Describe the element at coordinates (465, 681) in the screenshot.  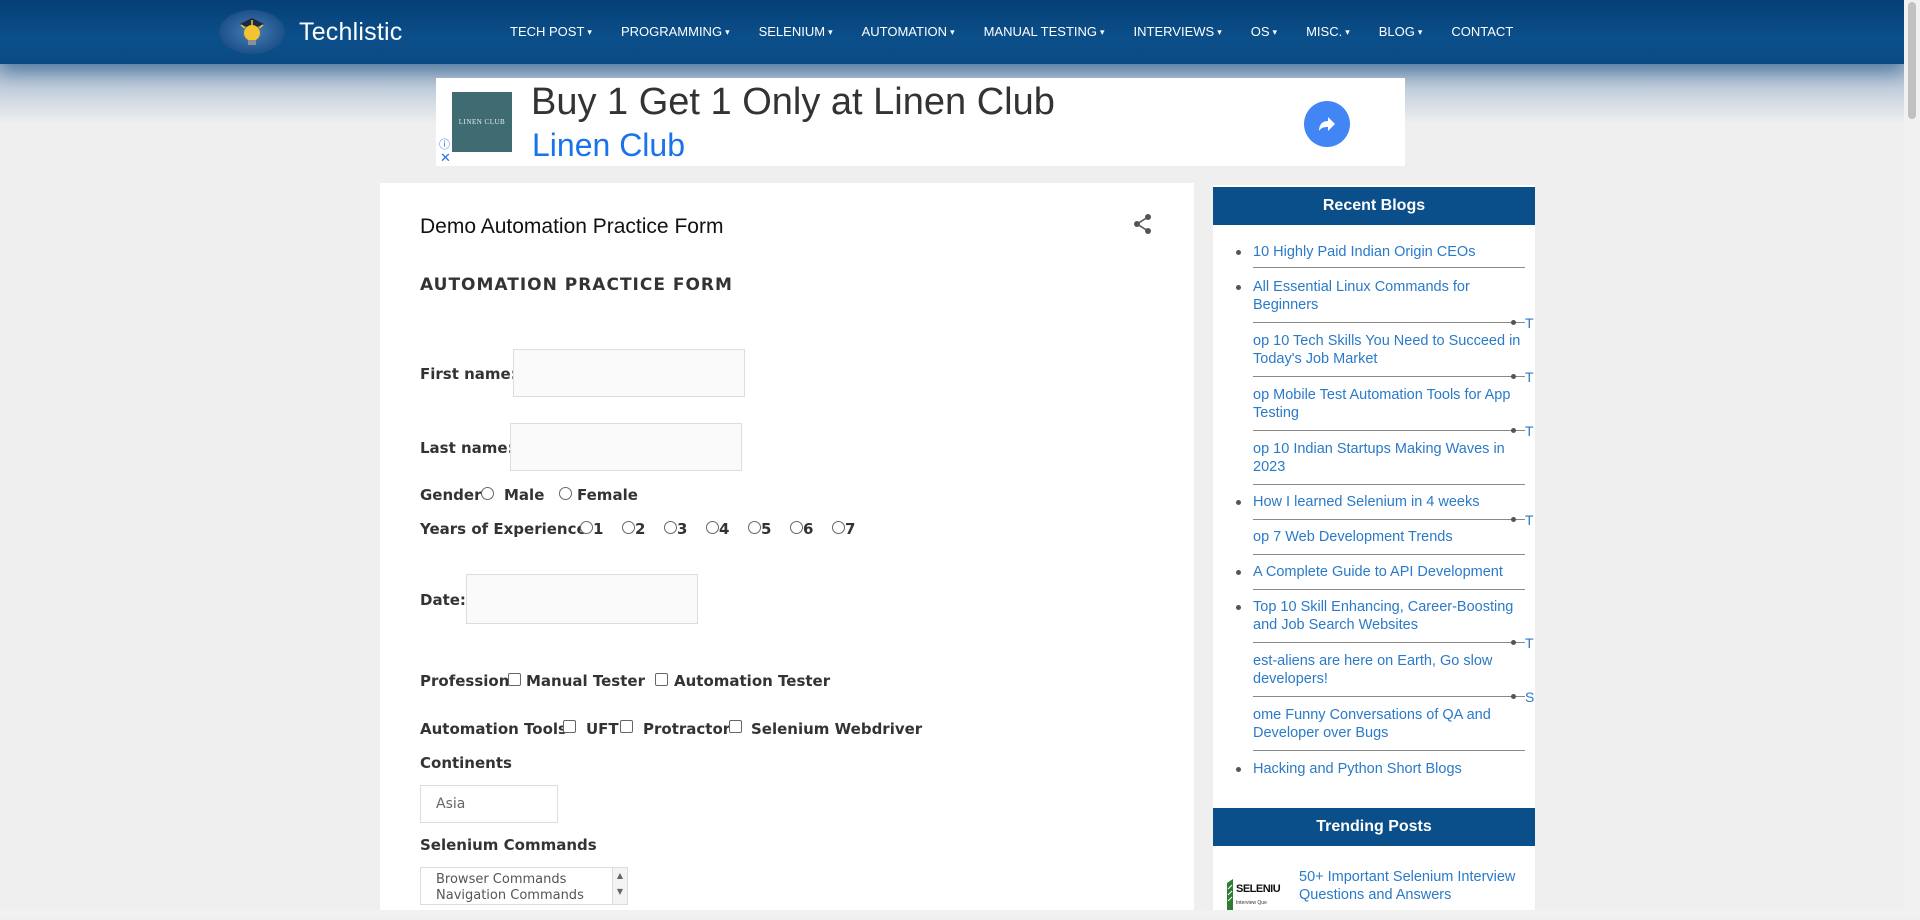
I see `profession-label: Profession` at that location.